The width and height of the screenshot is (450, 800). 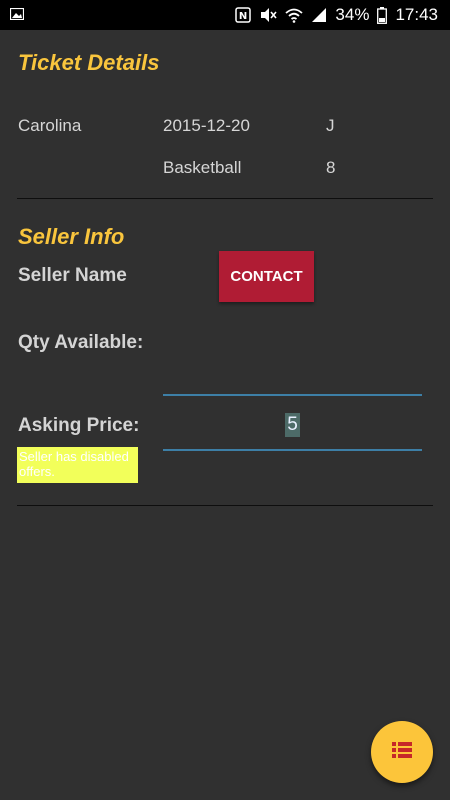 I want to click on qty-available-value, so click(x=292, y=376).